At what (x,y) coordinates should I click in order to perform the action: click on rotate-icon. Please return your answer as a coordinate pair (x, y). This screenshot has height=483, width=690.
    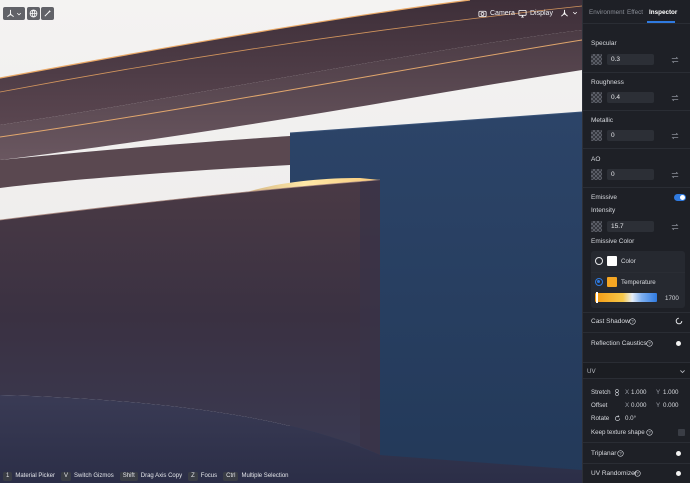
    Looking at the image, I should click on (617, 418).